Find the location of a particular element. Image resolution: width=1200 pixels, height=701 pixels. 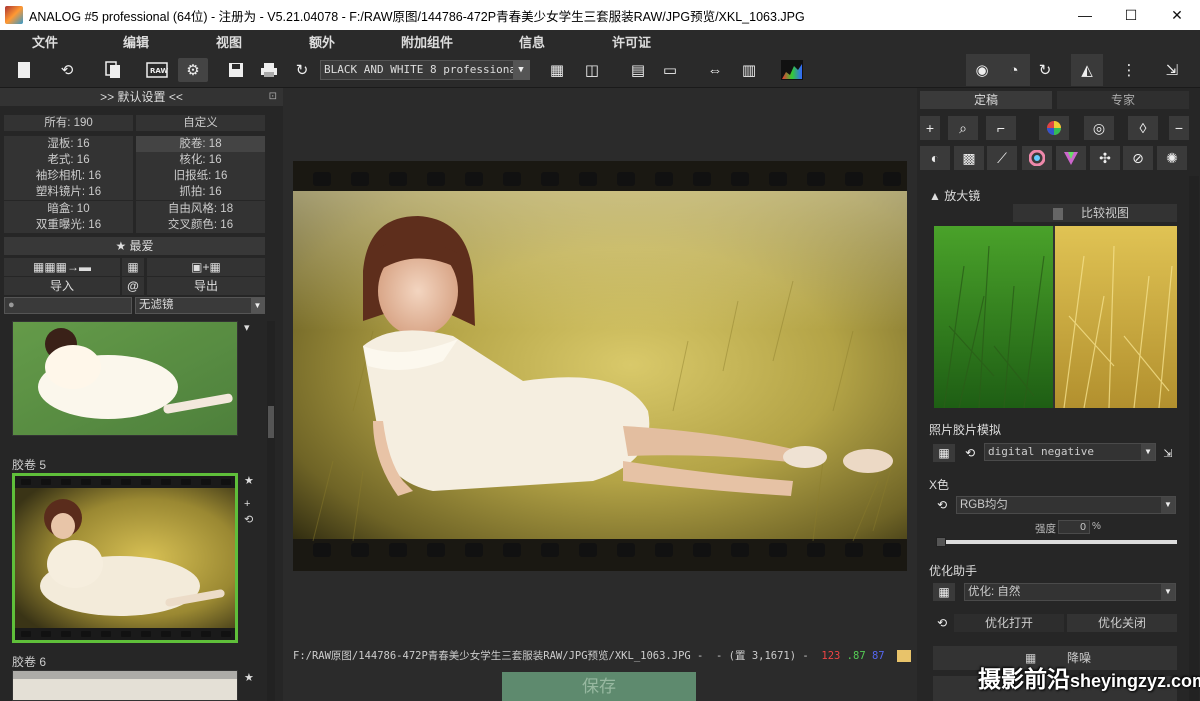

grain-icon: ▩ is located at coordinates (969, 158).